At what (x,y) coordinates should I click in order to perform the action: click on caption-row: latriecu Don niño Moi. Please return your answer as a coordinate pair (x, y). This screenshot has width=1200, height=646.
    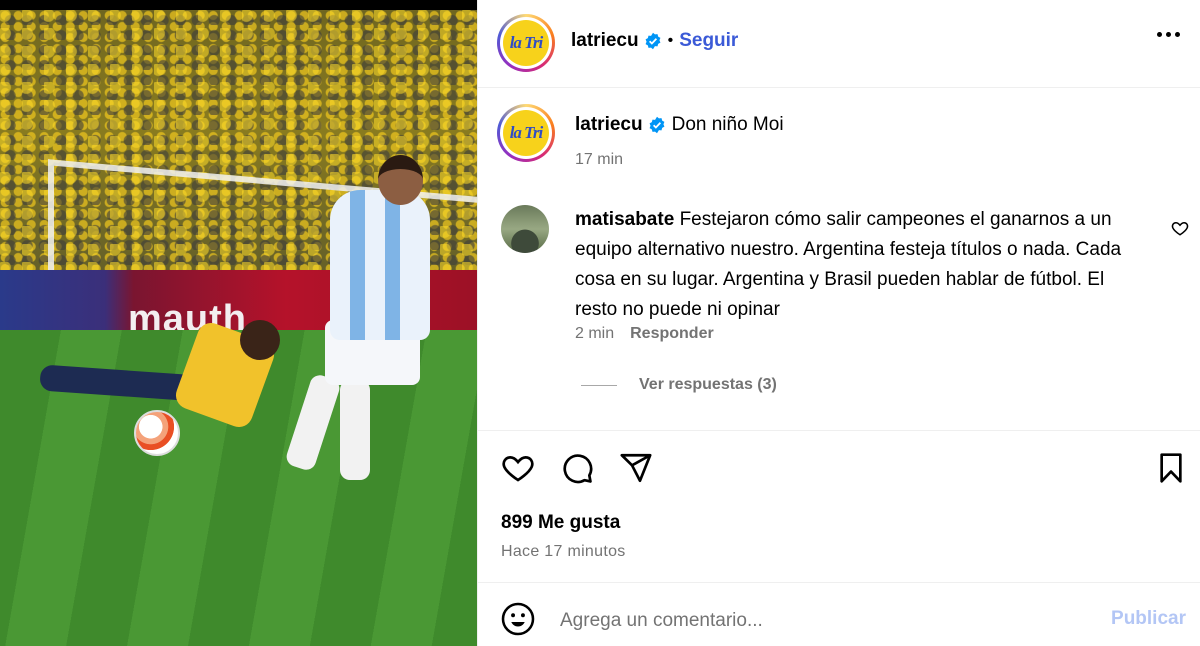
    Looking at the image, I should click on (679, 125).